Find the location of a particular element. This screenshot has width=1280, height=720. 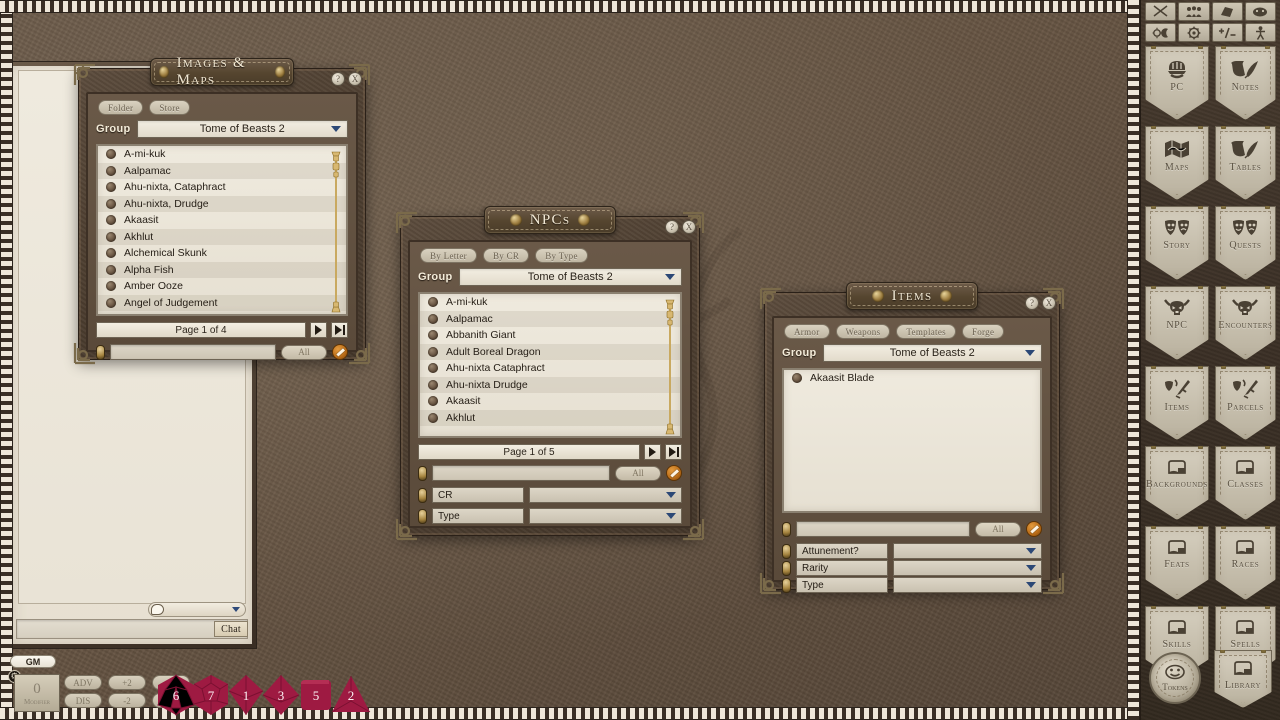

dice-modifier-button: ADV is located at coordinates (83, 682).